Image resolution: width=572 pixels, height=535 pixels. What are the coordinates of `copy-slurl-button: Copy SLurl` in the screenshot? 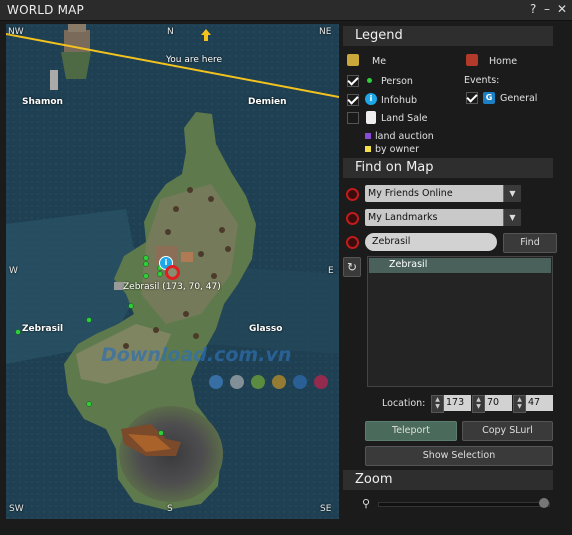 It's located at (507, 431).